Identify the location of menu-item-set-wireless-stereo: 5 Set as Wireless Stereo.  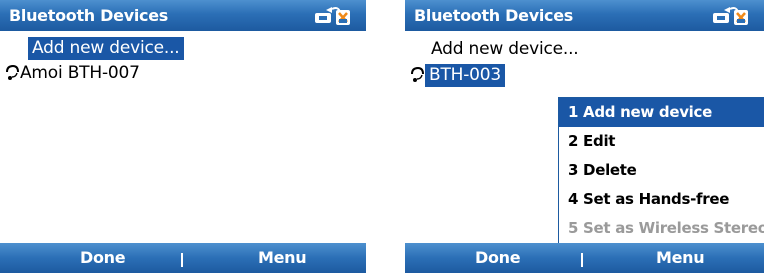
(666, 228).